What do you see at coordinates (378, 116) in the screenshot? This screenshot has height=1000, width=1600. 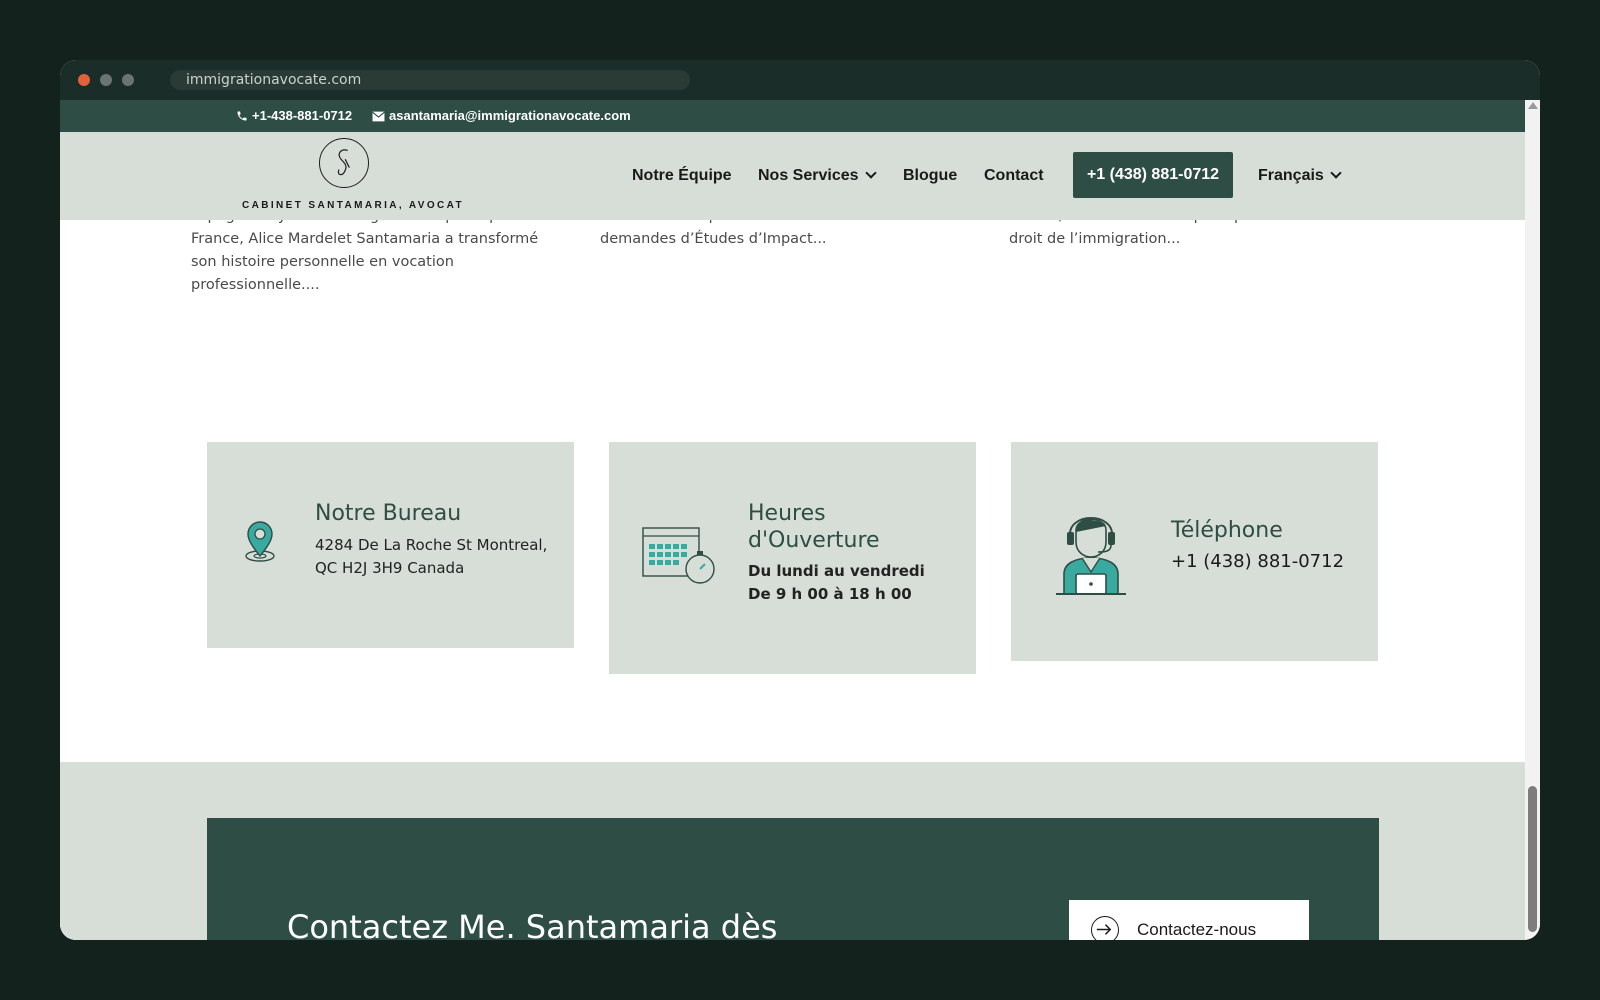 I see `envelope-icon` at bounding box center [378, 116].